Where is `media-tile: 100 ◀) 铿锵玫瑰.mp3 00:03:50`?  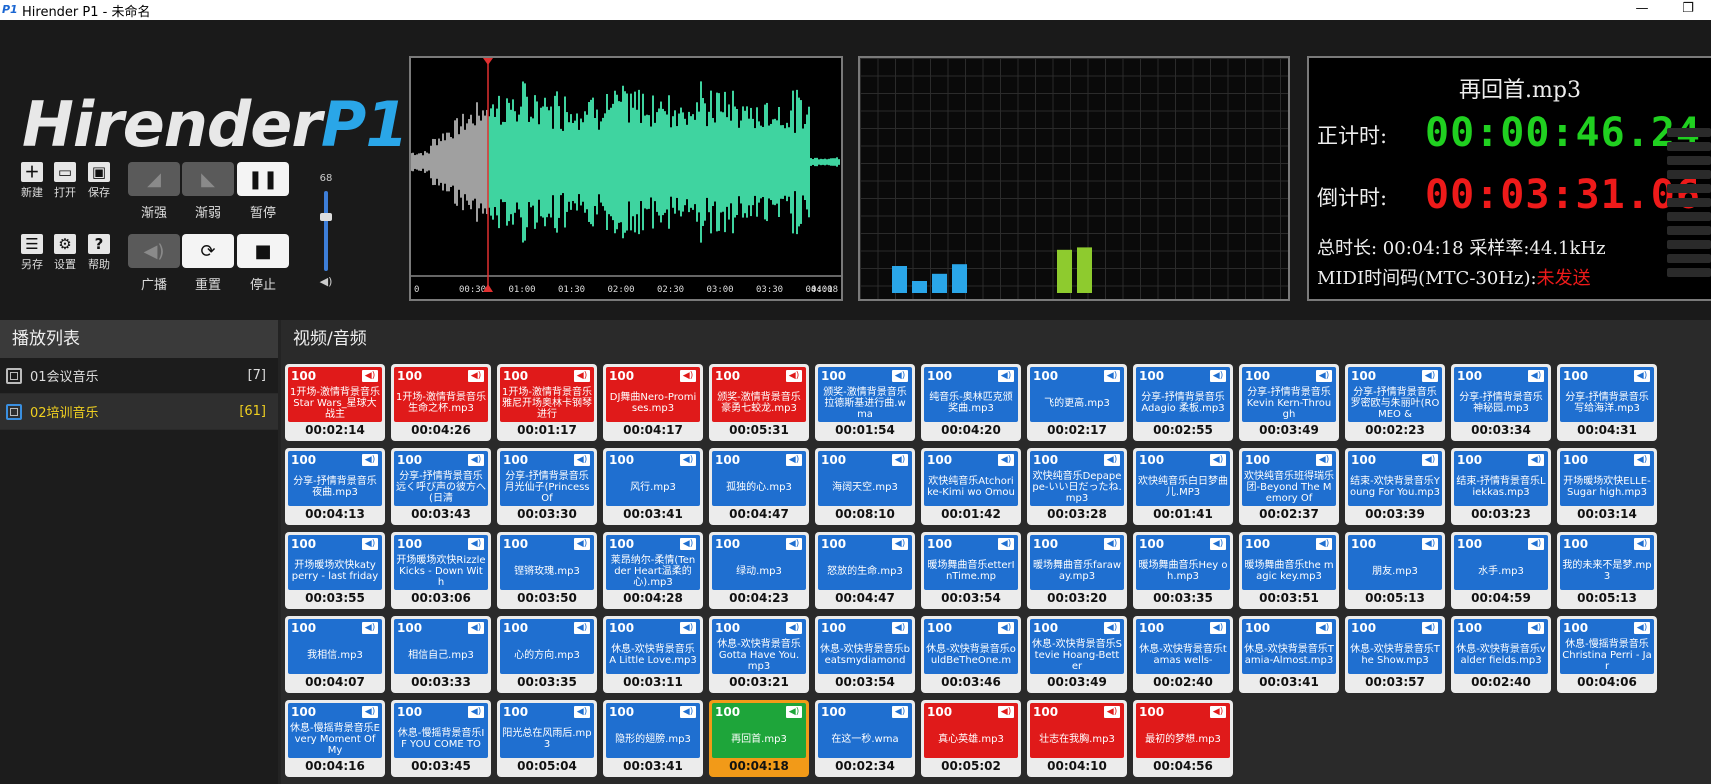
media-tile: 100 ◀) 铿锵玫瑰.mp3 00:03:50 is located at coordinates (547, 570).